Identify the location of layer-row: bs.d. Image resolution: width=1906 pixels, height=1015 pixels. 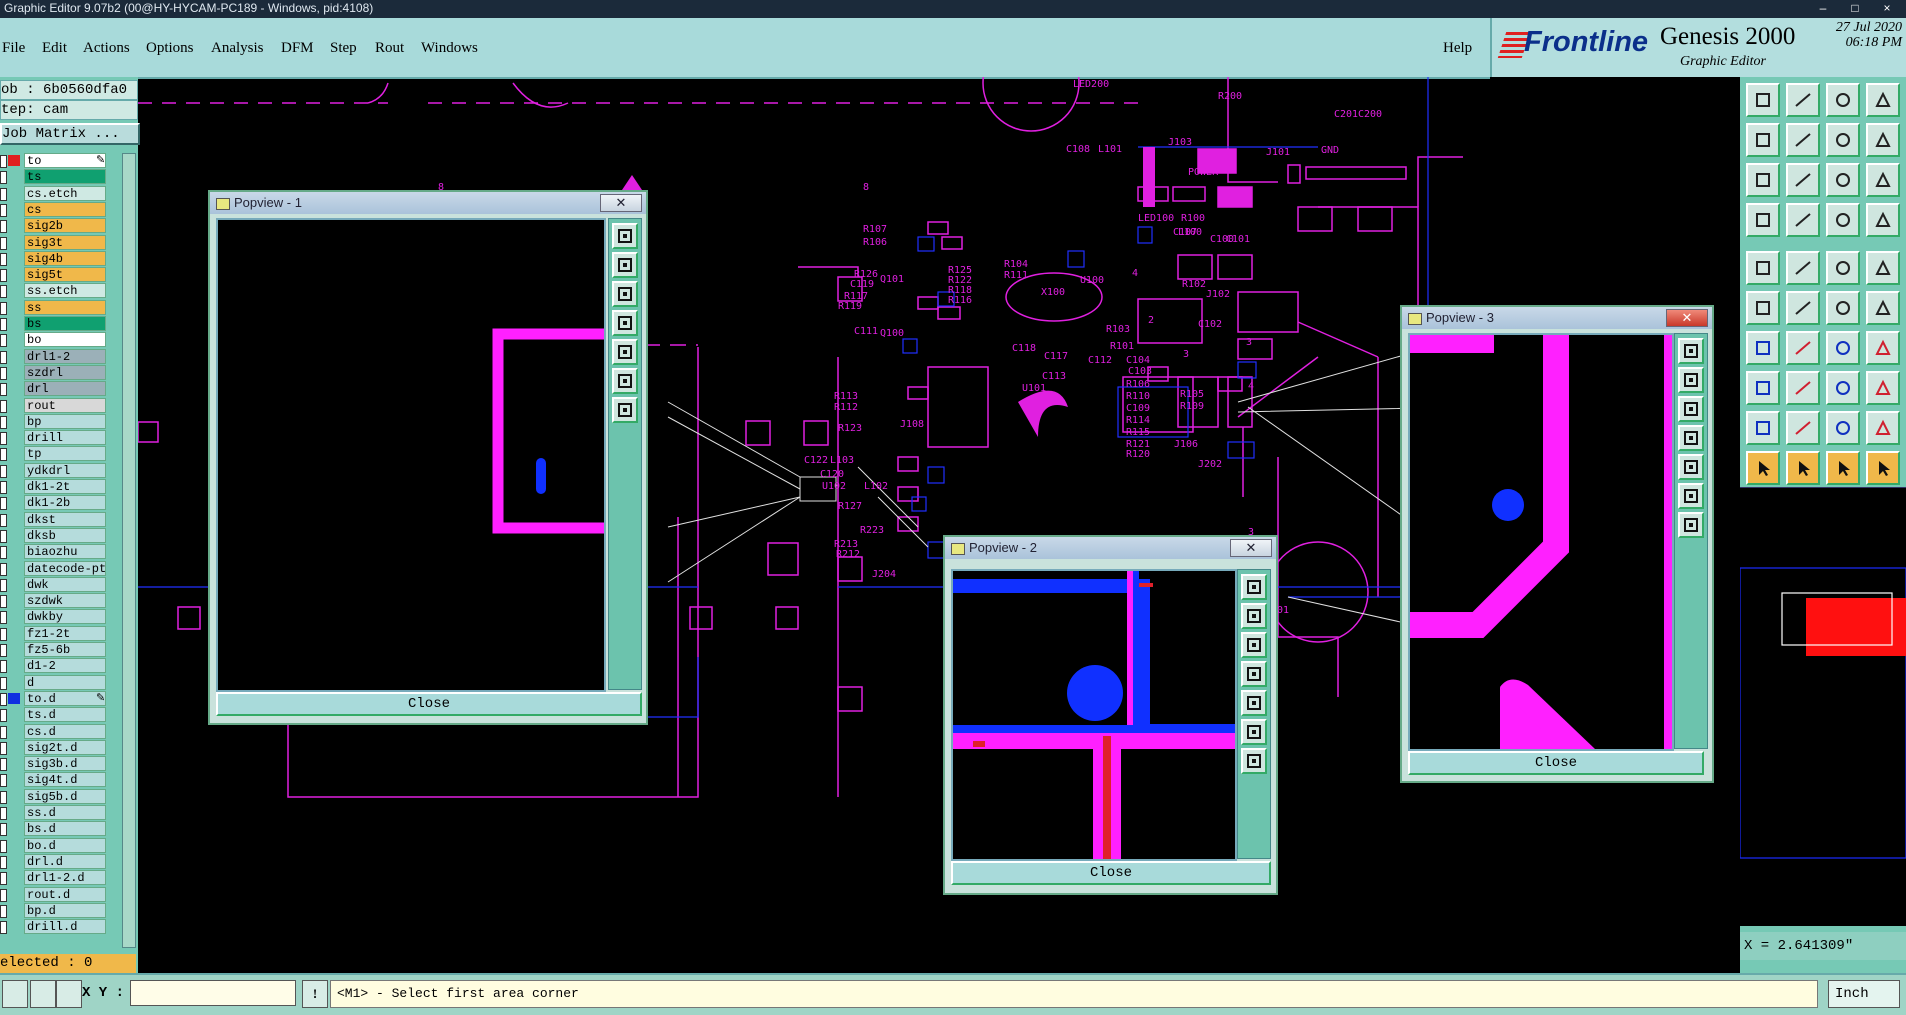
(55, 829).